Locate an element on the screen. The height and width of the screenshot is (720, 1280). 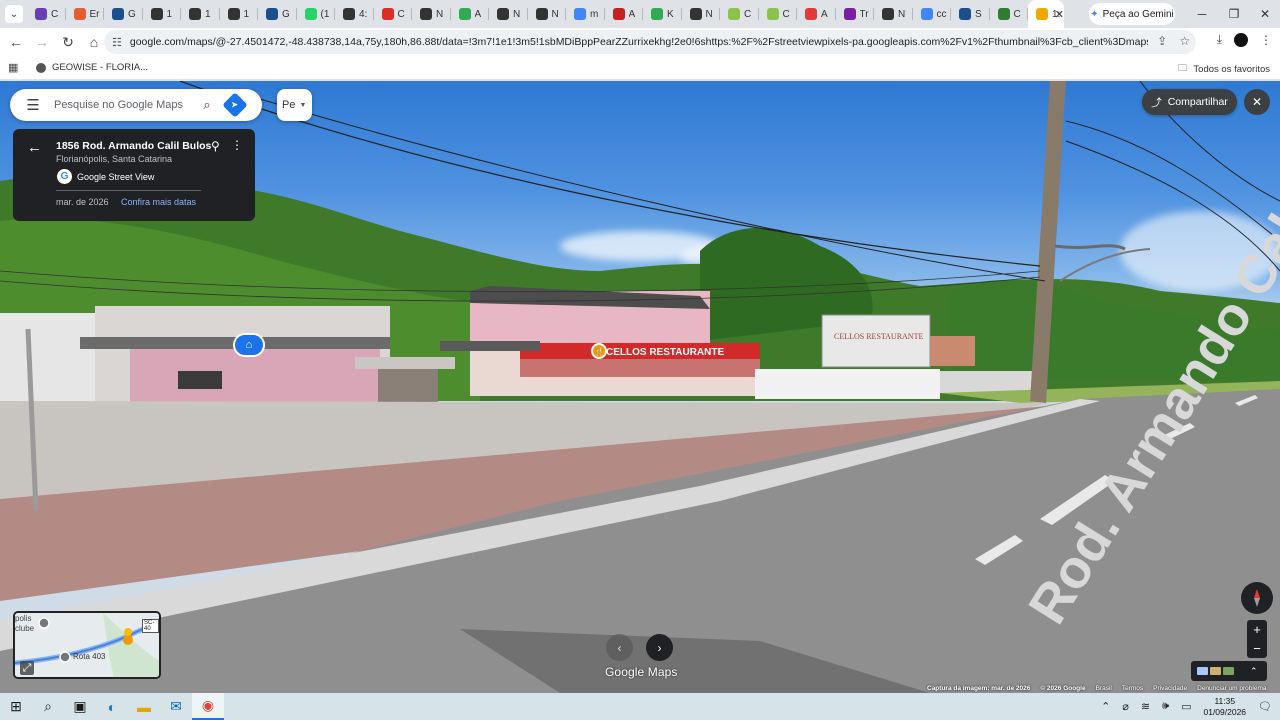
zoom-out-button: − is located at coordinates (1257, 648).